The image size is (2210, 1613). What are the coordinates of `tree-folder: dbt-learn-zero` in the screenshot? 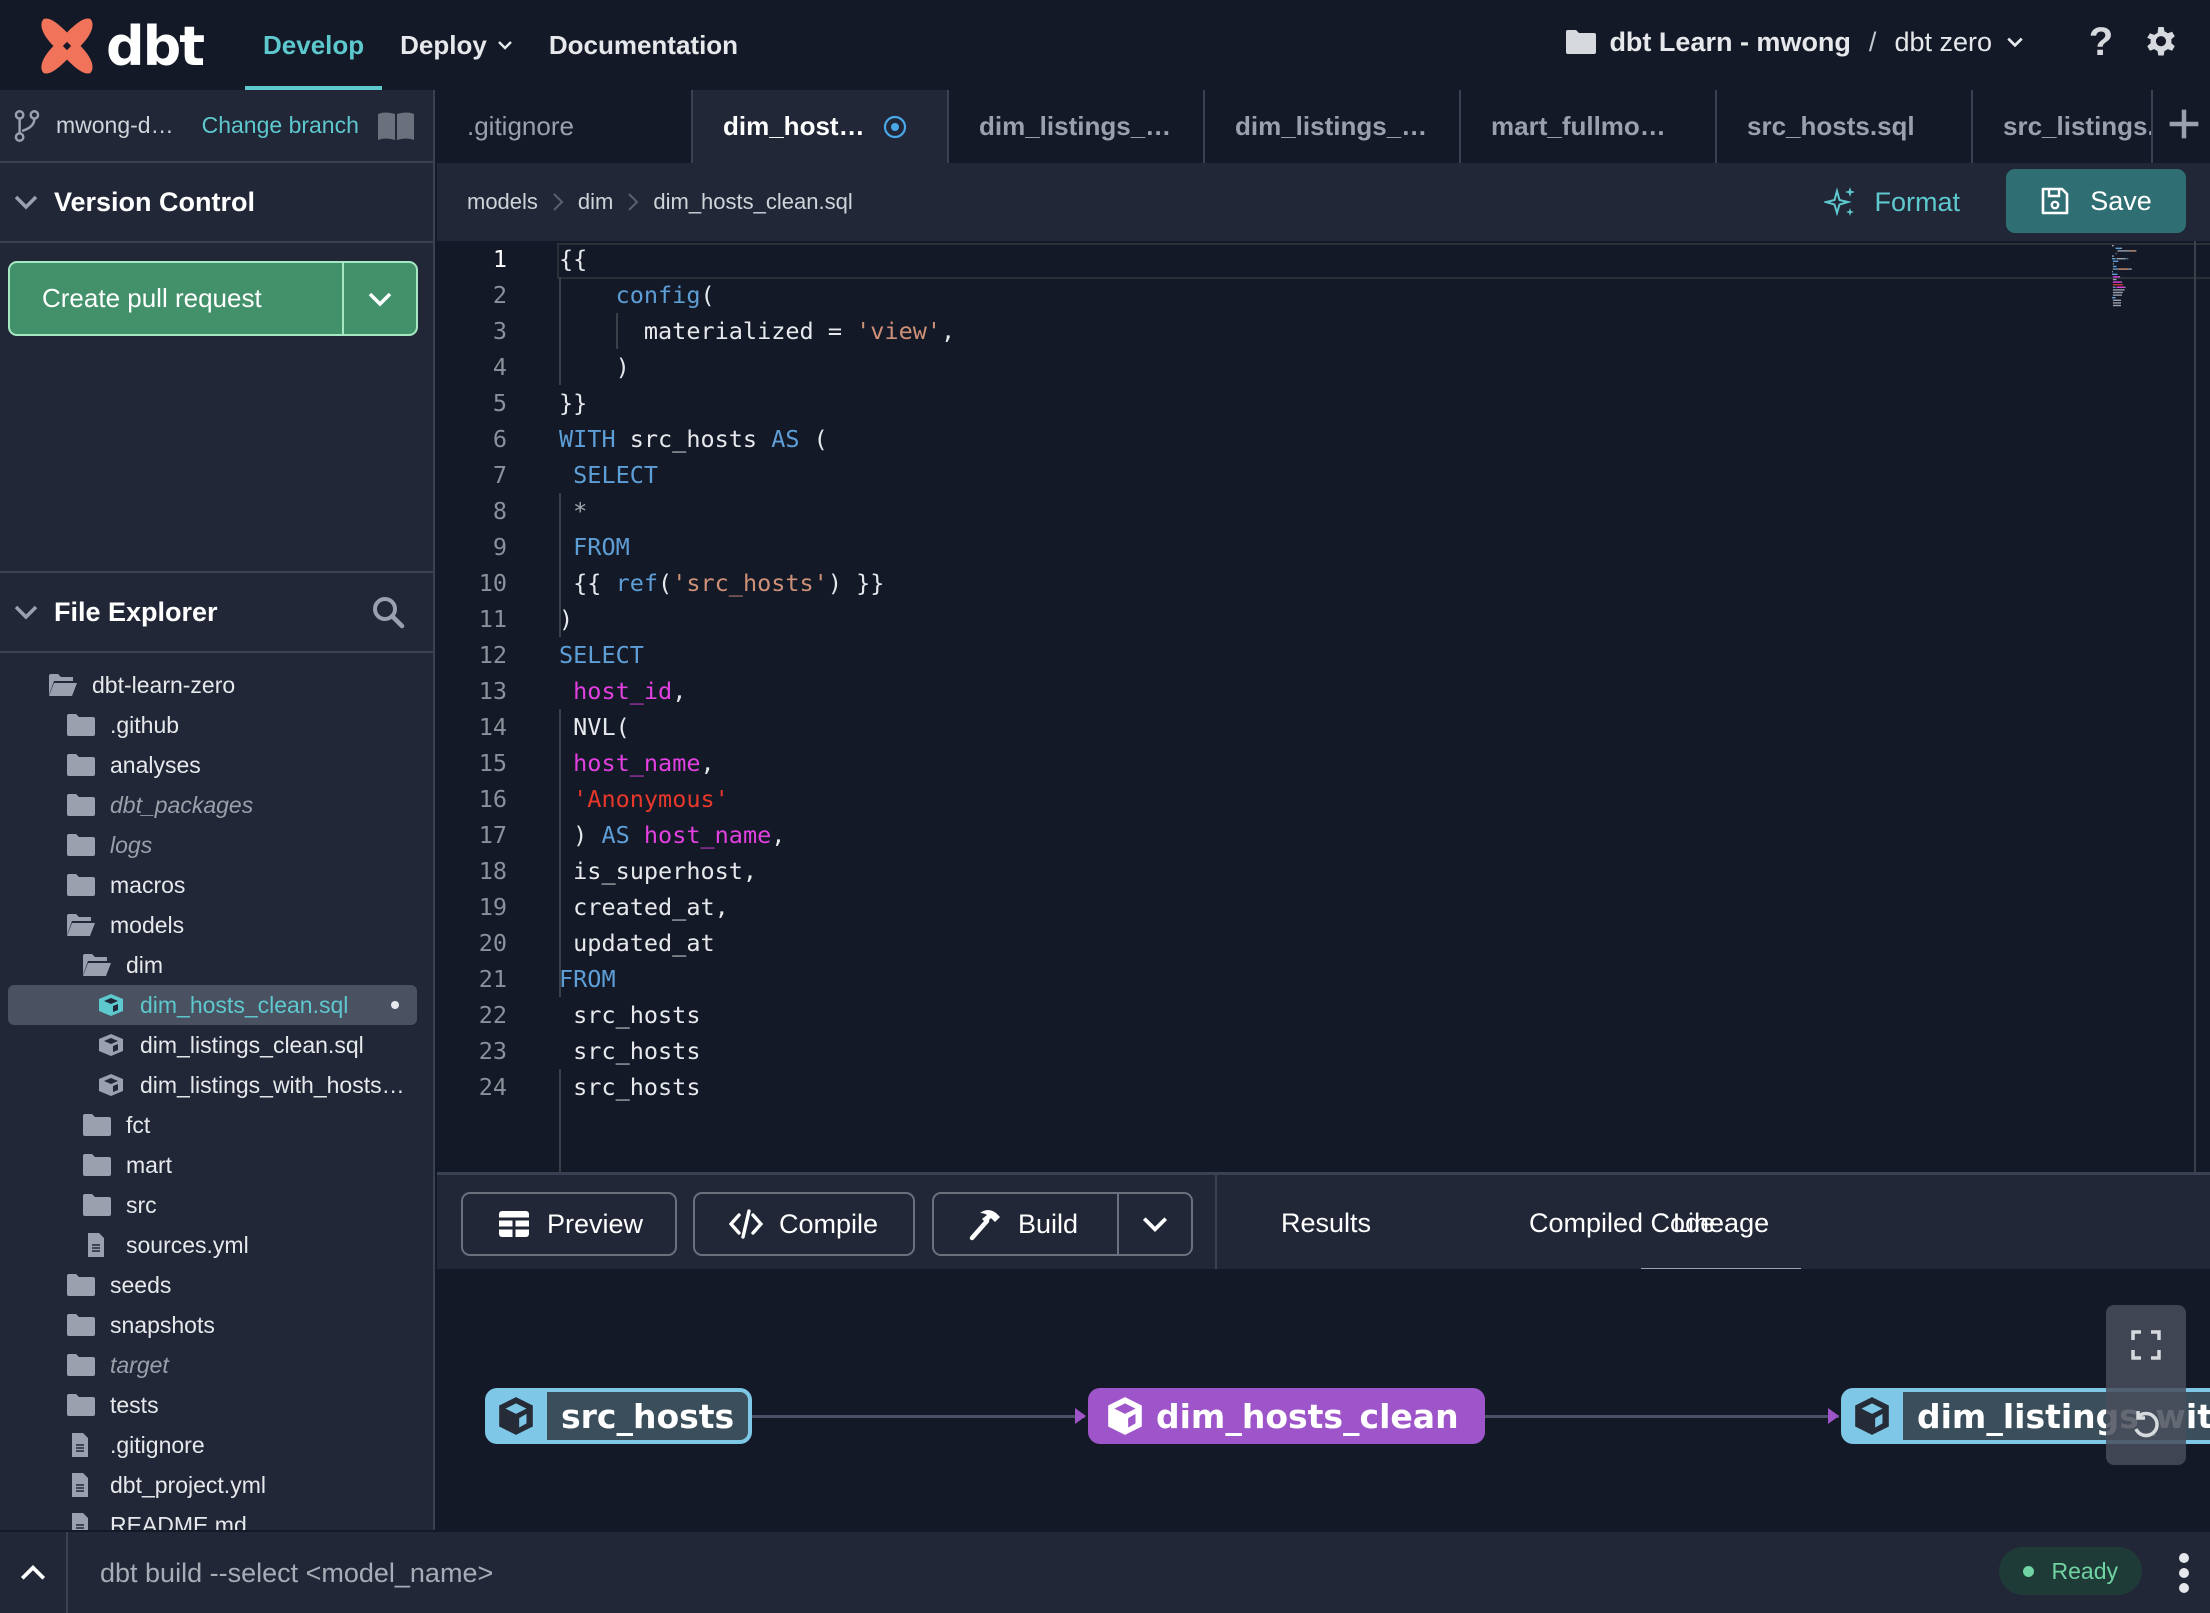 It's located at (216, 685).